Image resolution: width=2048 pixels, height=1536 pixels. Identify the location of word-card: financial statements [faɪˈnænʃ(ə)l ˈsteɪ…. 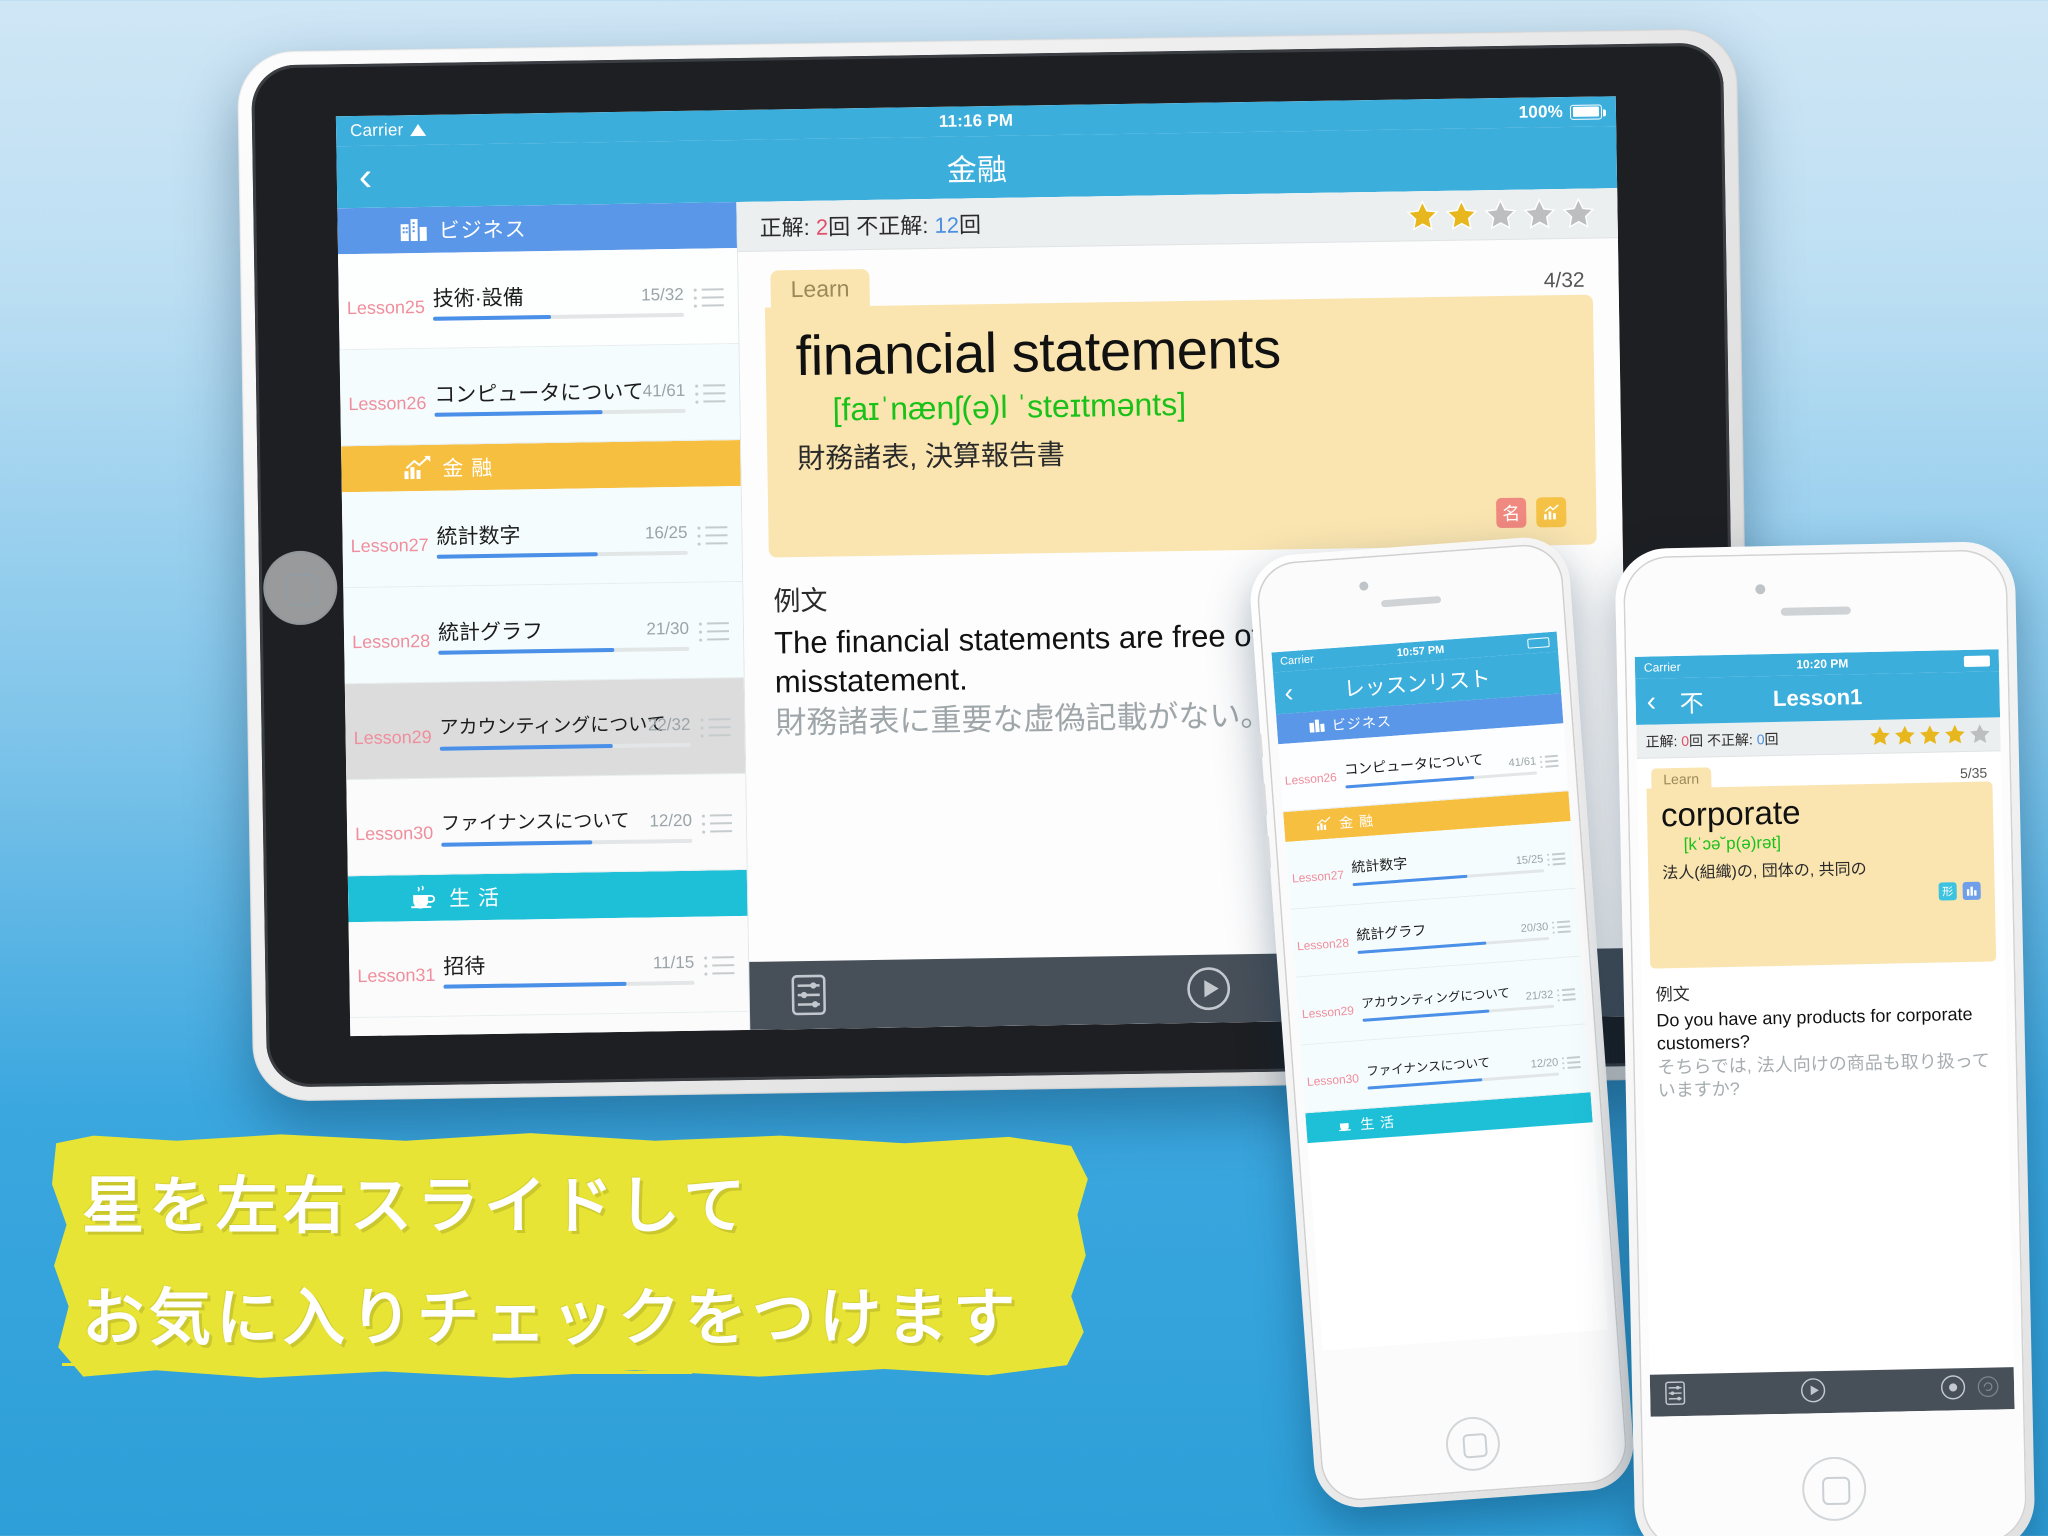
(1180, 426).